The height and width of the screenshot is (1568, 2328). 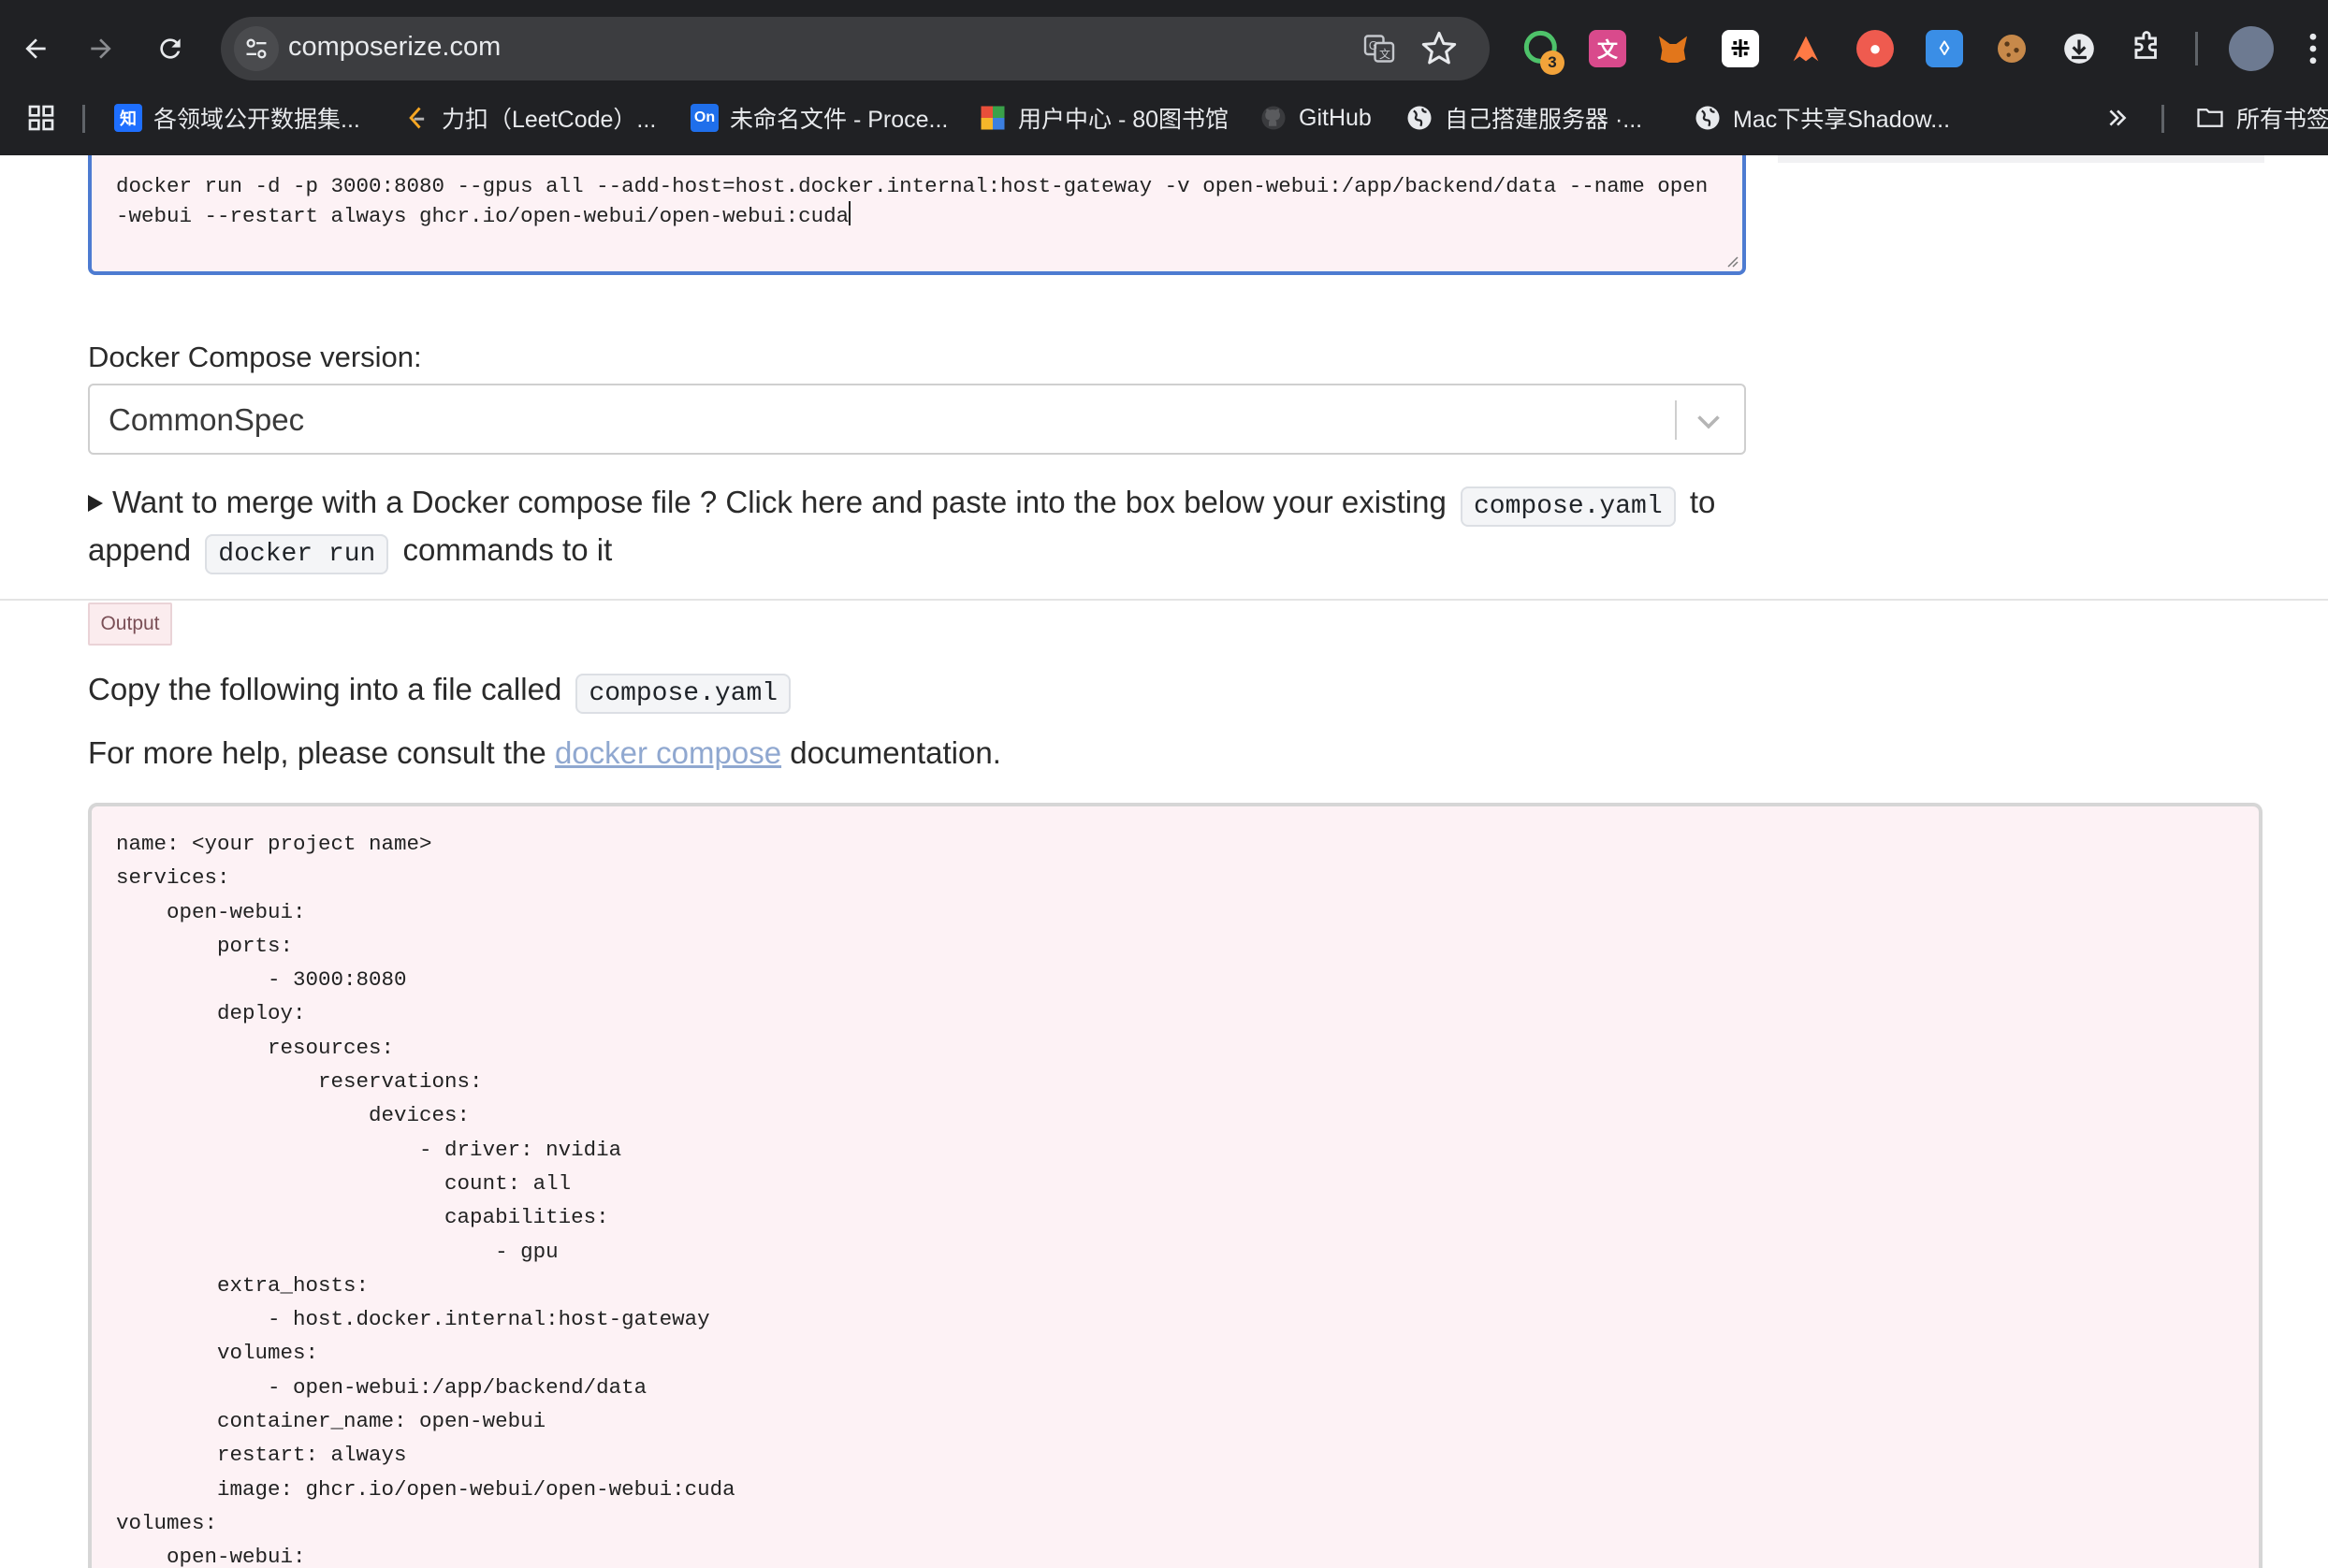 I want to click on site-info-button, so click(x=256, y=49).